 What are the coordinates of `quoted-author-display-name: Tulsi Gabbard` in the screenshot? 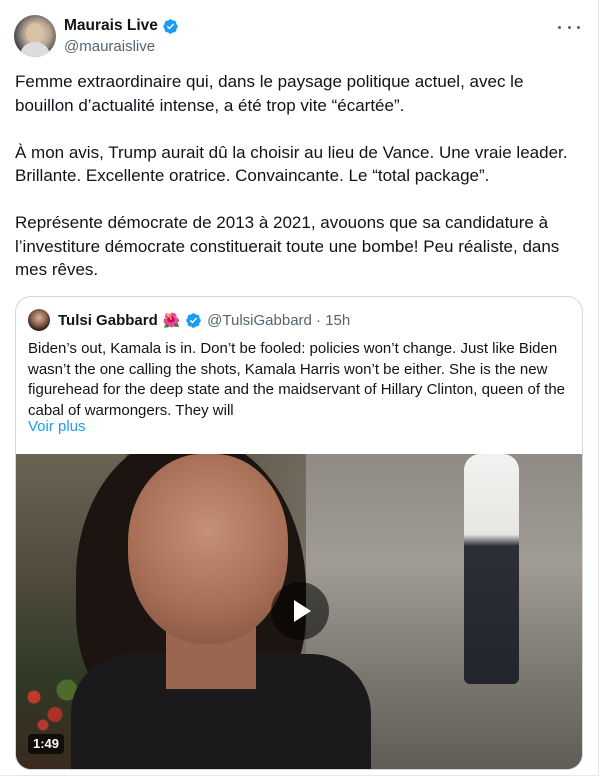 It's located at (108, 320).